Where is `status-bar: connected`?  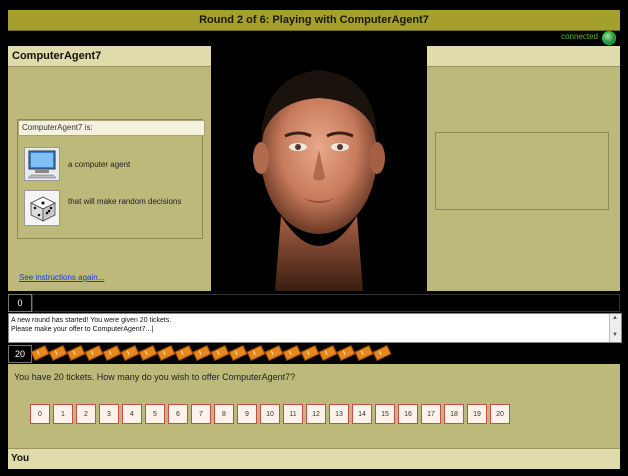
status-bar: connected is located at coordinates (314, 38).